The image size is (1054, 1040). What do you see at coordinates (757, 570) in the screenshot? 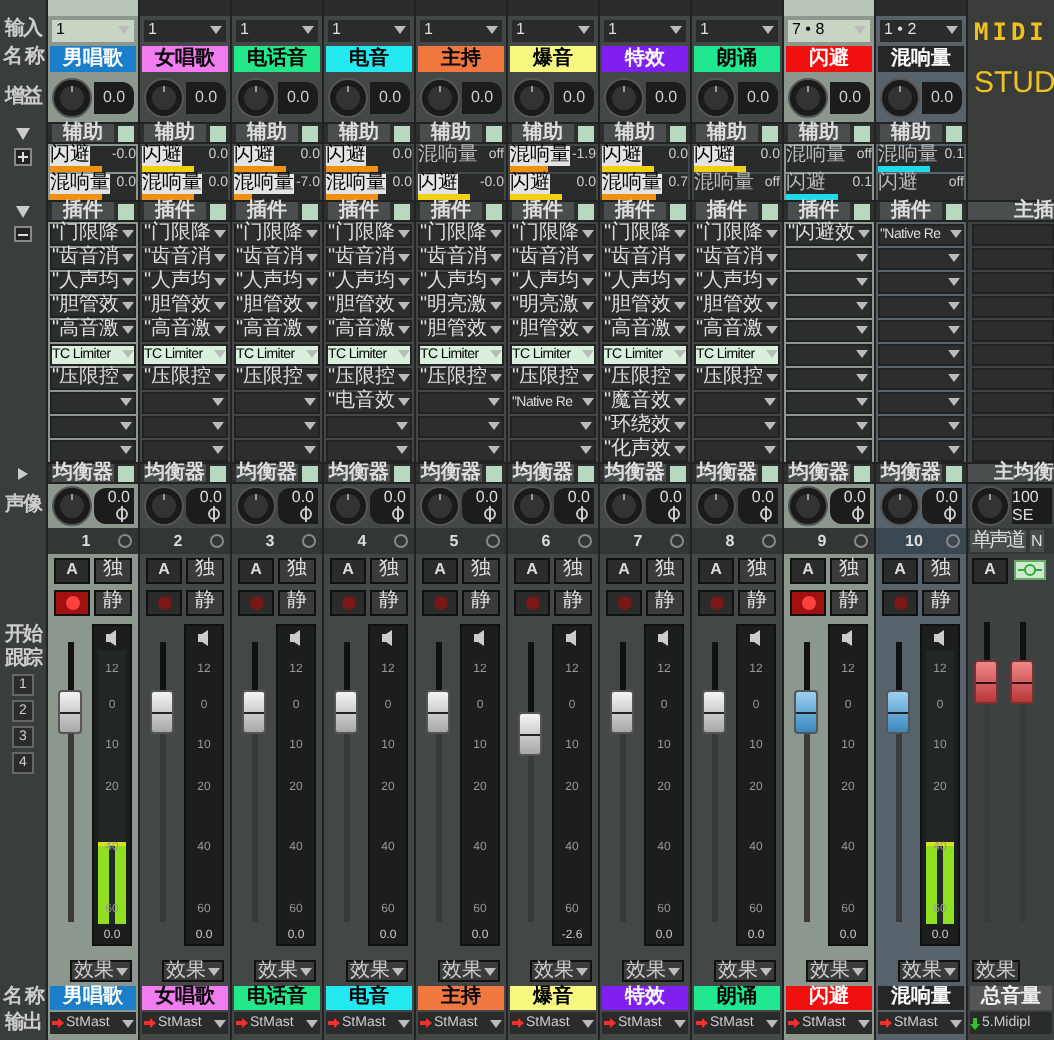
I see `solo-button: 独` at bounding box center [757, 570].